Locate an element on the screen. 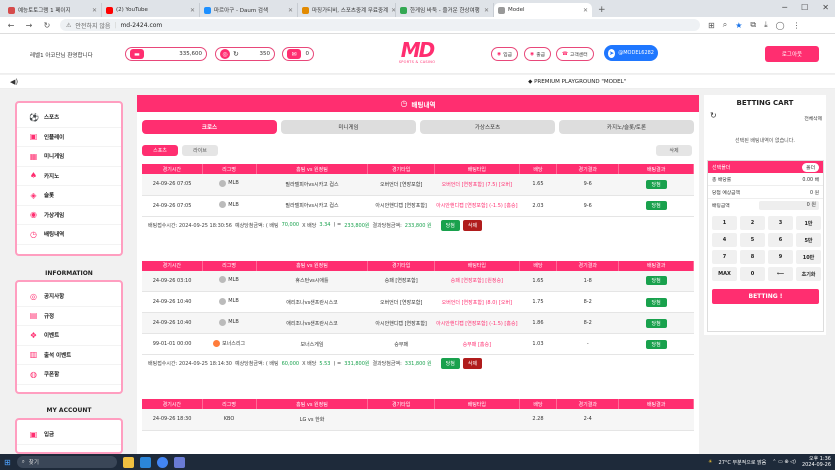  keypad-key: 9 is located at coordinates (780, 257).